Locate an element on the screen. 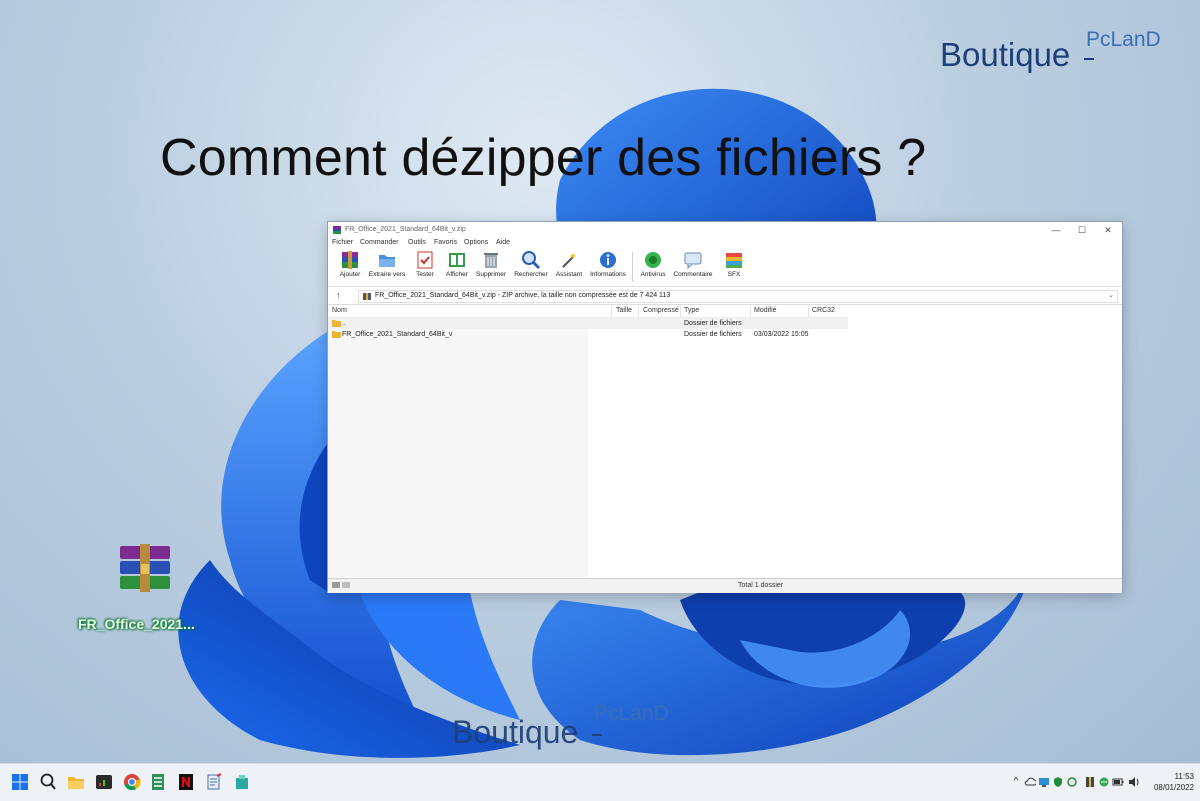 This screenshot has width=1200, height=801. volume-icon is located at coordinates (1134, 782).